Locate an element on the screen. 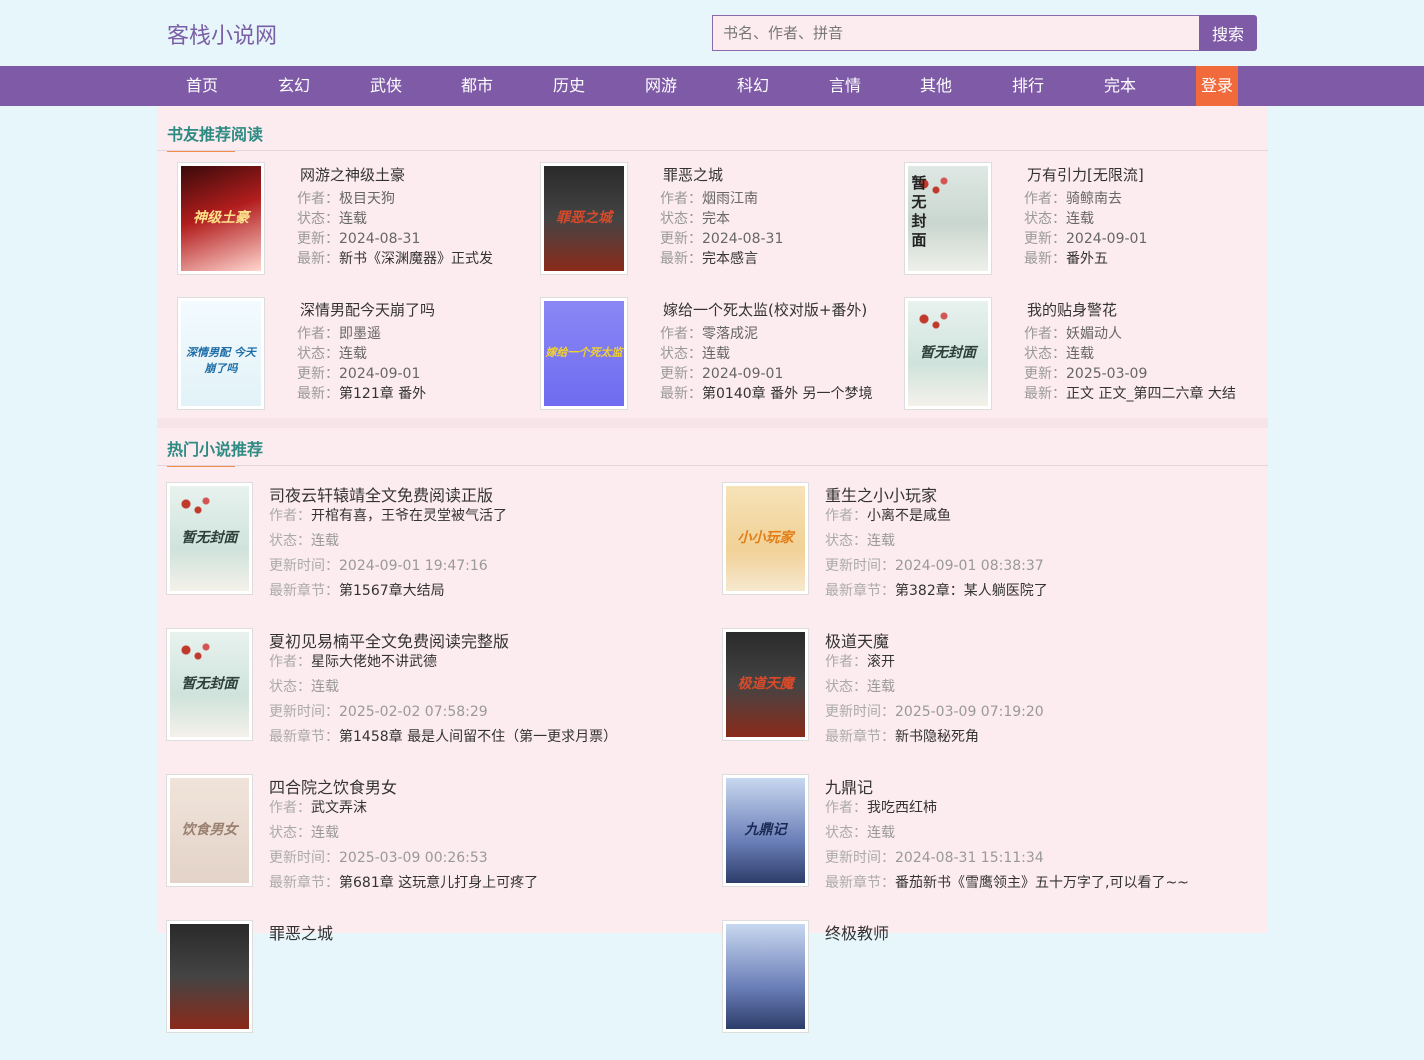 The height and width of the screenshot is (1060, 1424). field-value: 2025-03-09 is located at coordinates (1107, 374).